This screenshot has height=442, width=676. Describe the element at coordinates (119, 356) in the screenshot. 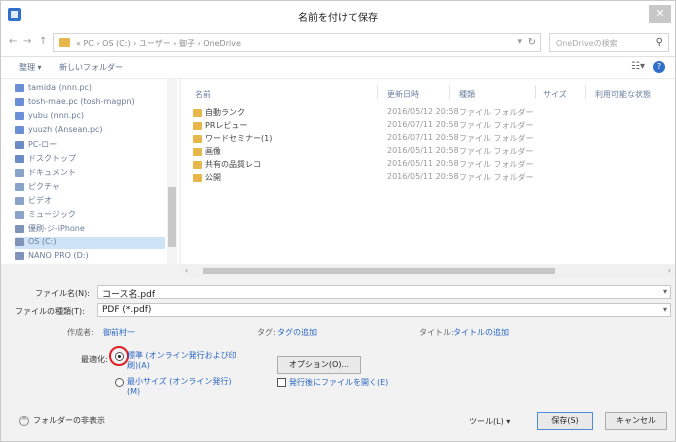

I see `radio-standard` at that location.